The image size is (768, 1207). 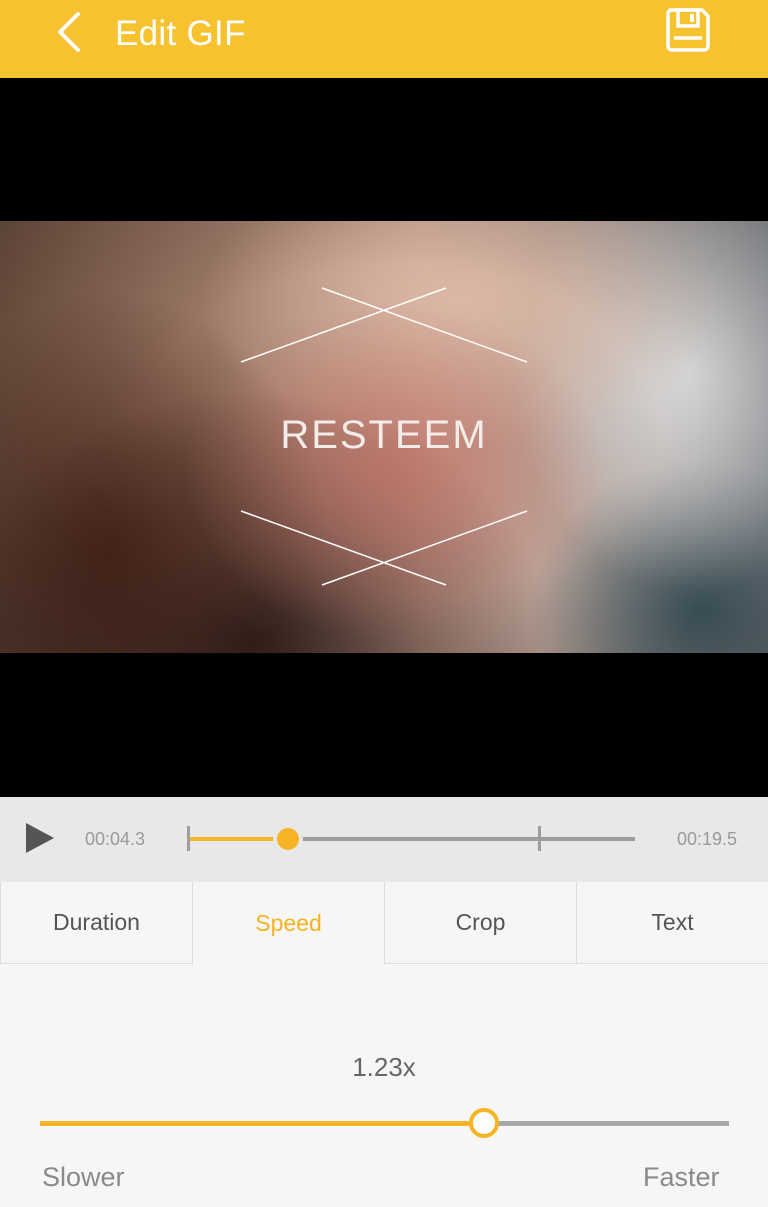 I want to click on speed-slider-thumb, so click(x=484, y=1123).